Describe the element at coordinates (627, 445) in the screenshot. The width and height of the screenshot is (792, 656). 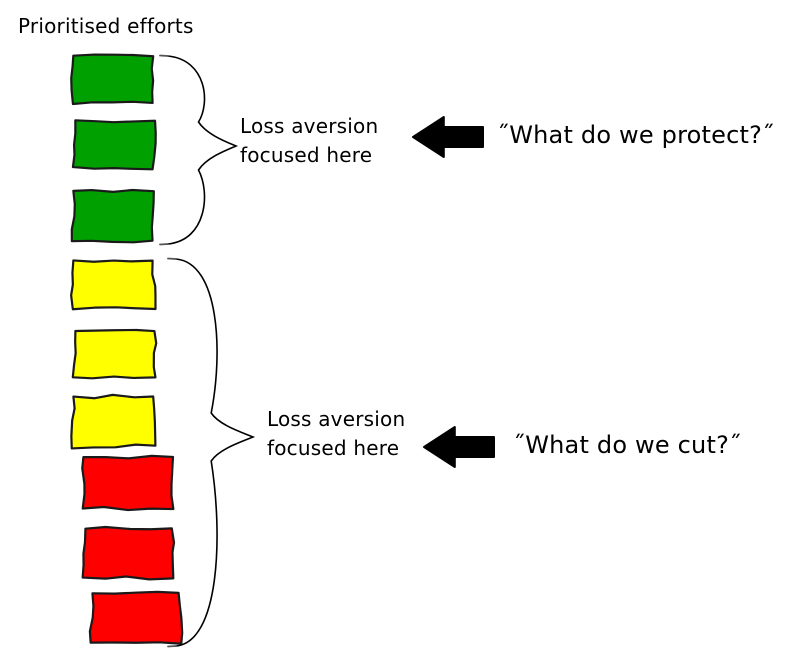
I see `callout-quote-cut: ˝What do we cut?˝` at that location.